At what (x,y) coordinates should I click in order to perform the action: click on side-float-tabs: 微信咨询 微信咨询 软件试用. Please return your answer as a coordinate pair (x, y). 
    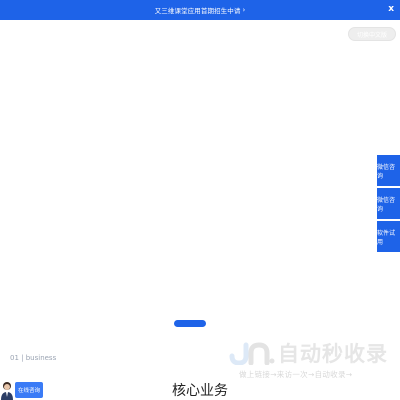
    Looking at the image, I should click on (388, 204).